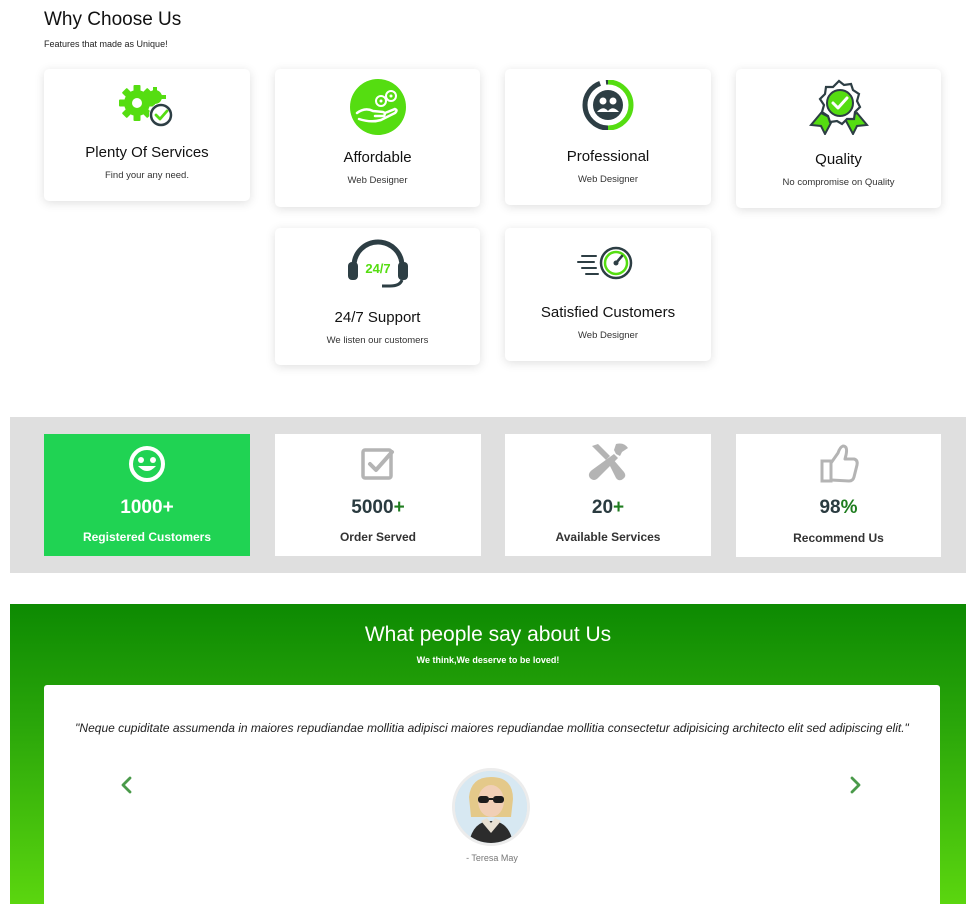  Describe the element at coordinates (492, 858) in the screenshot. I see `testimonial-author: - Teresa May` at that location.